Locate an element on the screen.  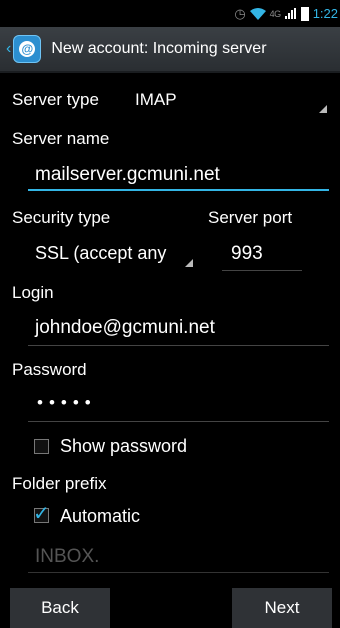
login-label: Login is located at coordinates (33, 292).